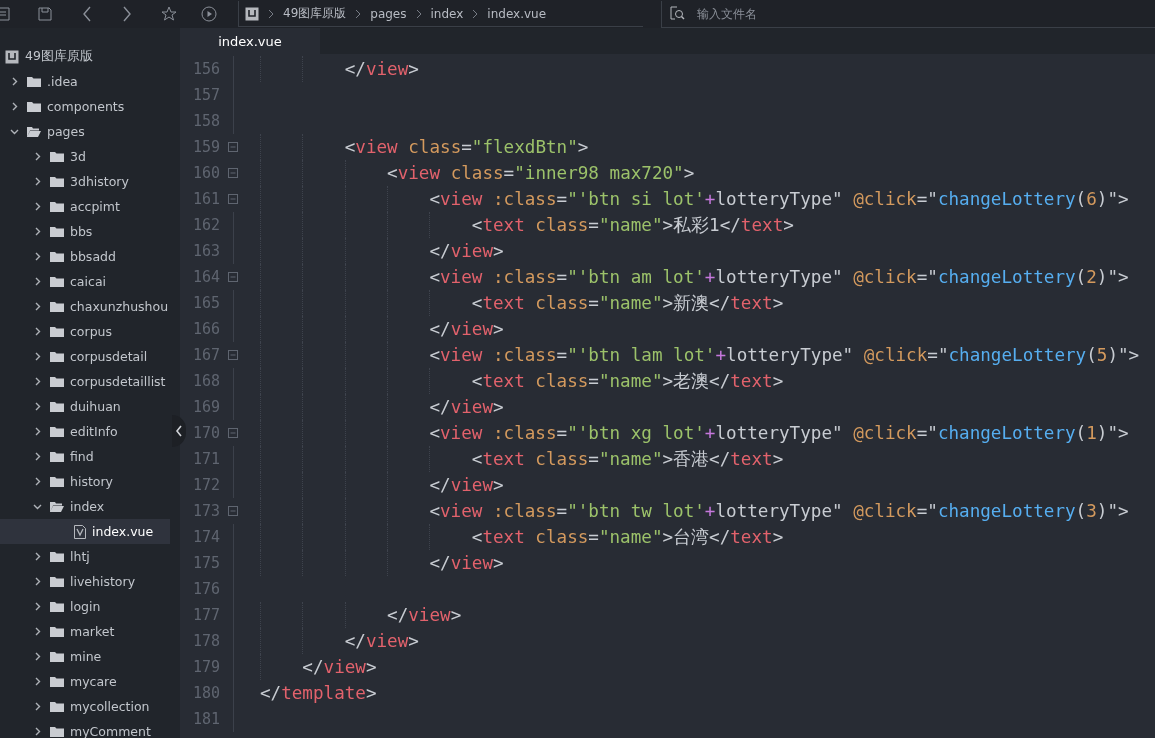 The height and width of the screenshot is (738, 1155). Describe the element at coordinates (85, 106) in the screenshot. I see `tree-item: components` at that location.